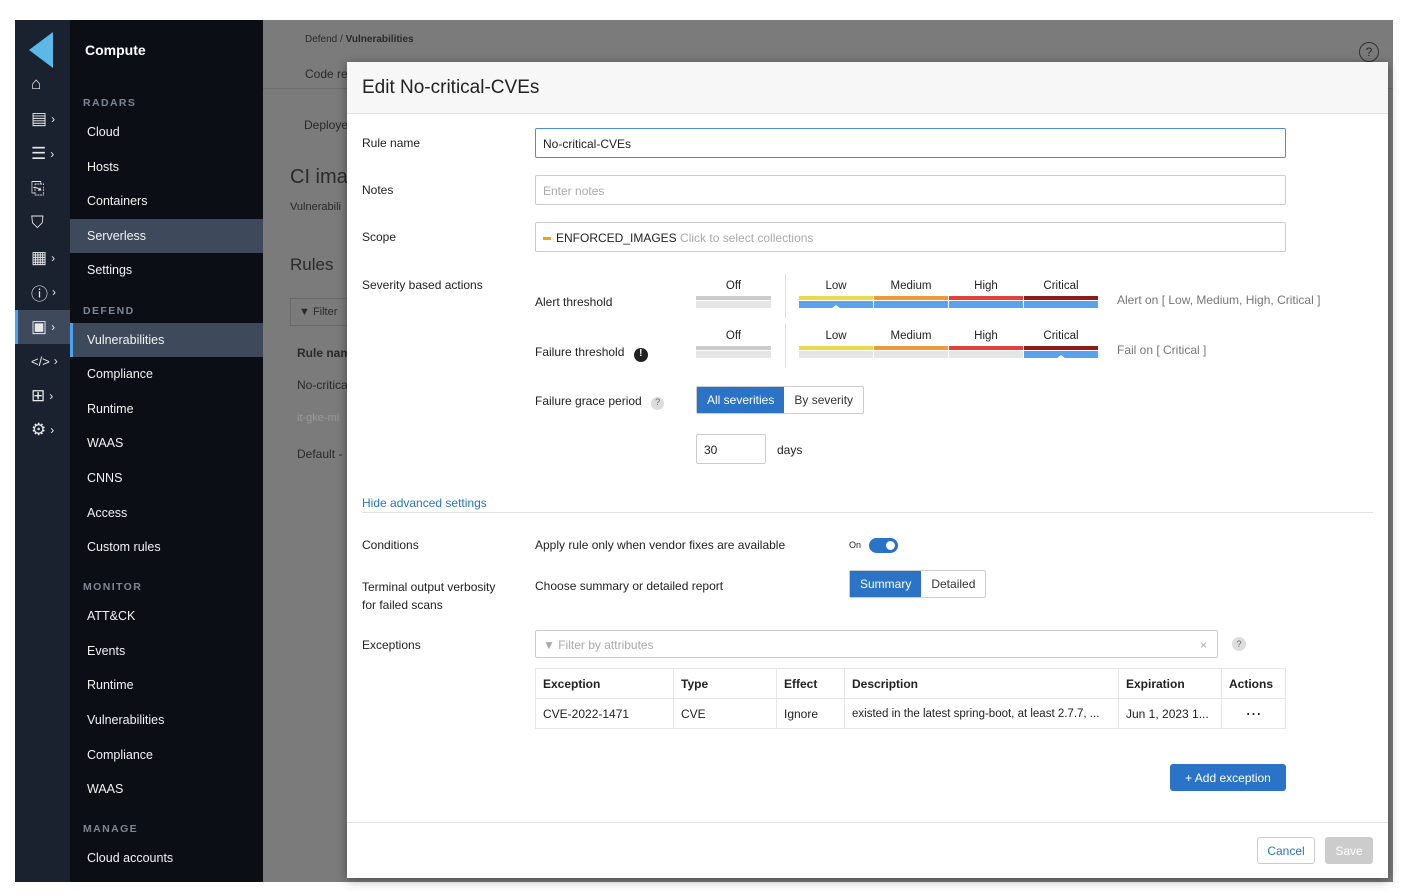 The height and width of the screenshot is (896, 1410). Describe the element at coordinates (422, 285) in the screenshot. I see `severity-label: Severity based actions` at that location.